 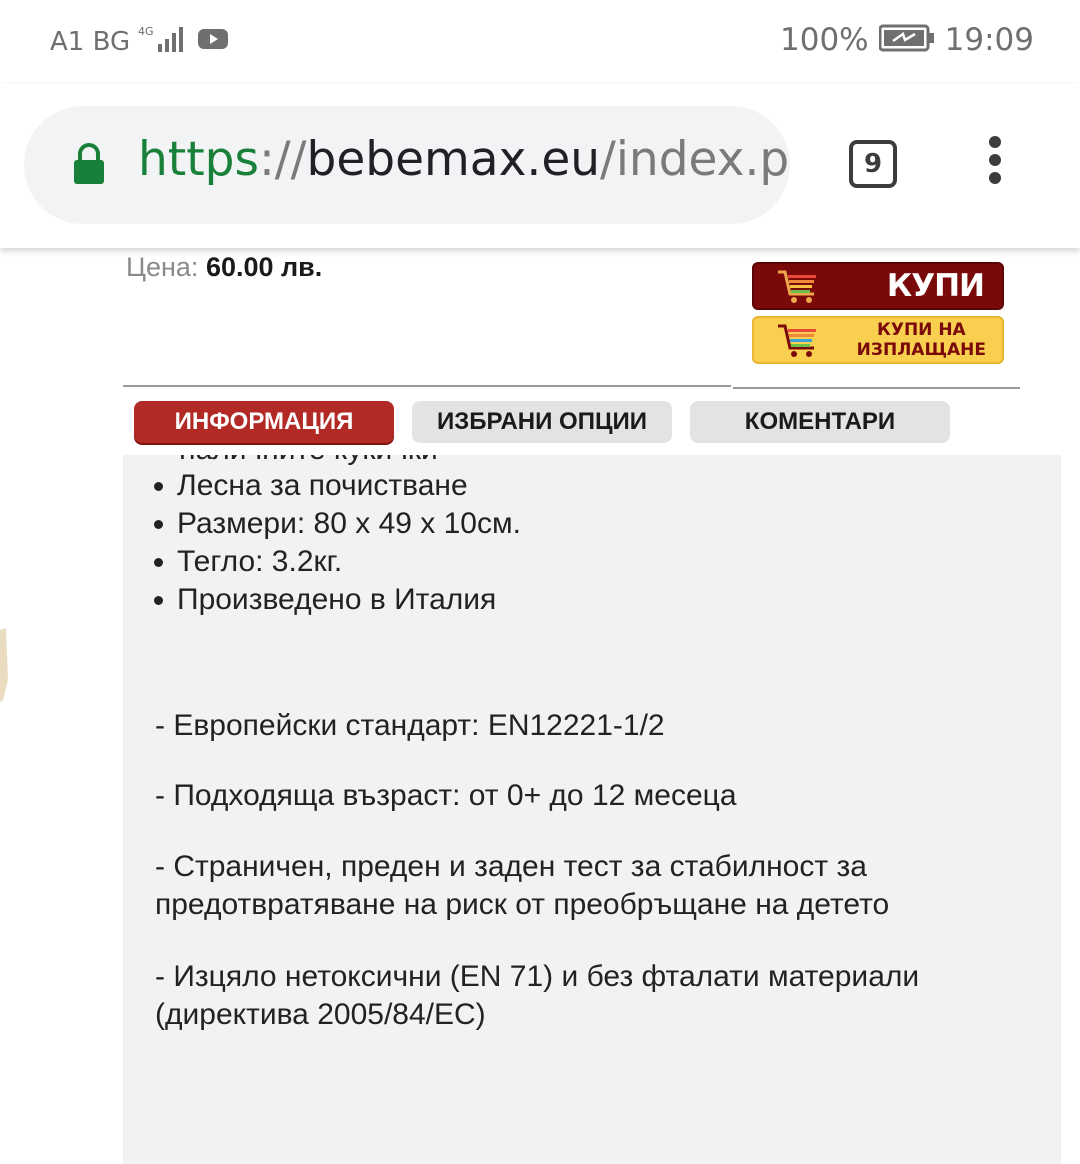 I want to click on url-path: /index.ph, so click(x=695, y=159).